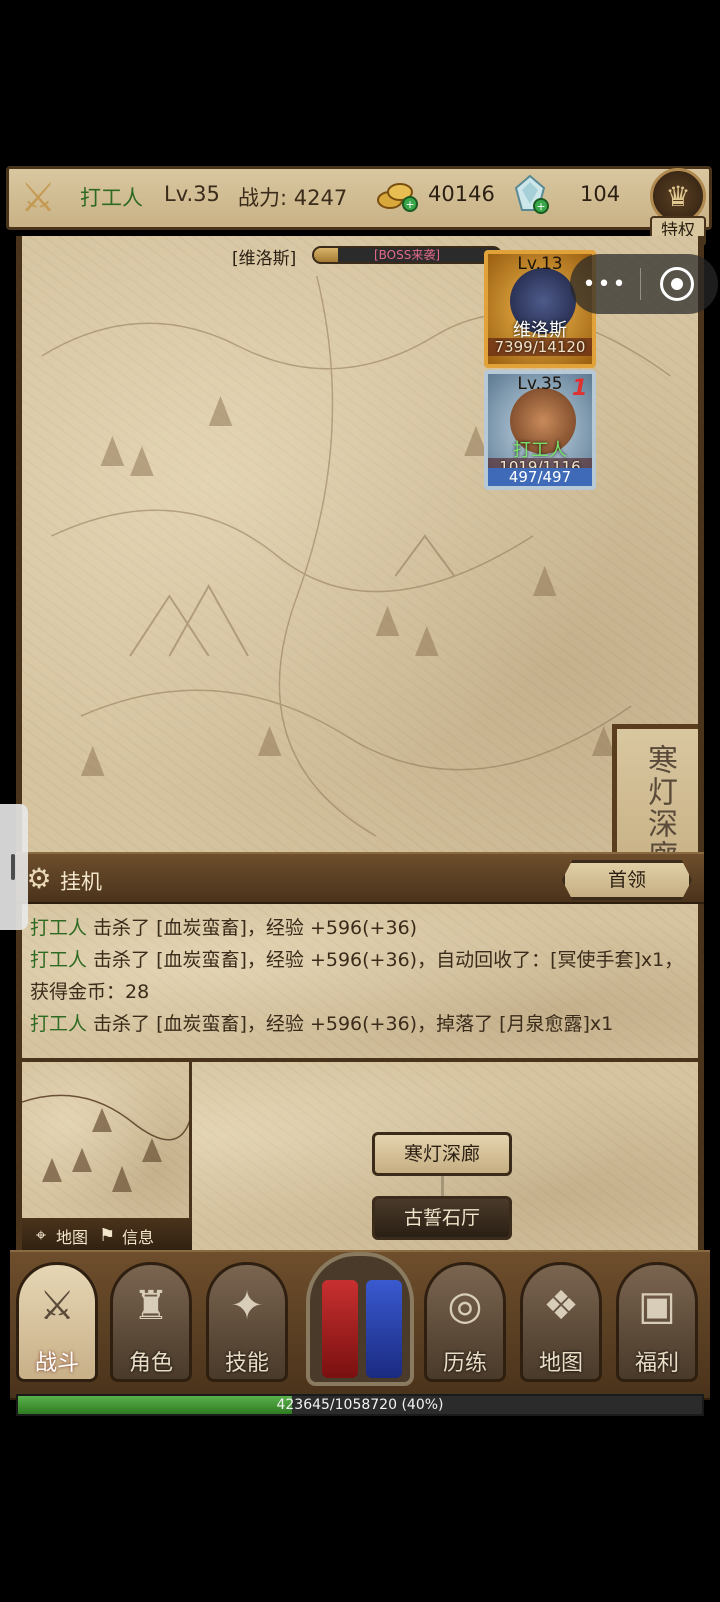  I want to click on treasure-chest-icon: ▣, so click(657, 1306).